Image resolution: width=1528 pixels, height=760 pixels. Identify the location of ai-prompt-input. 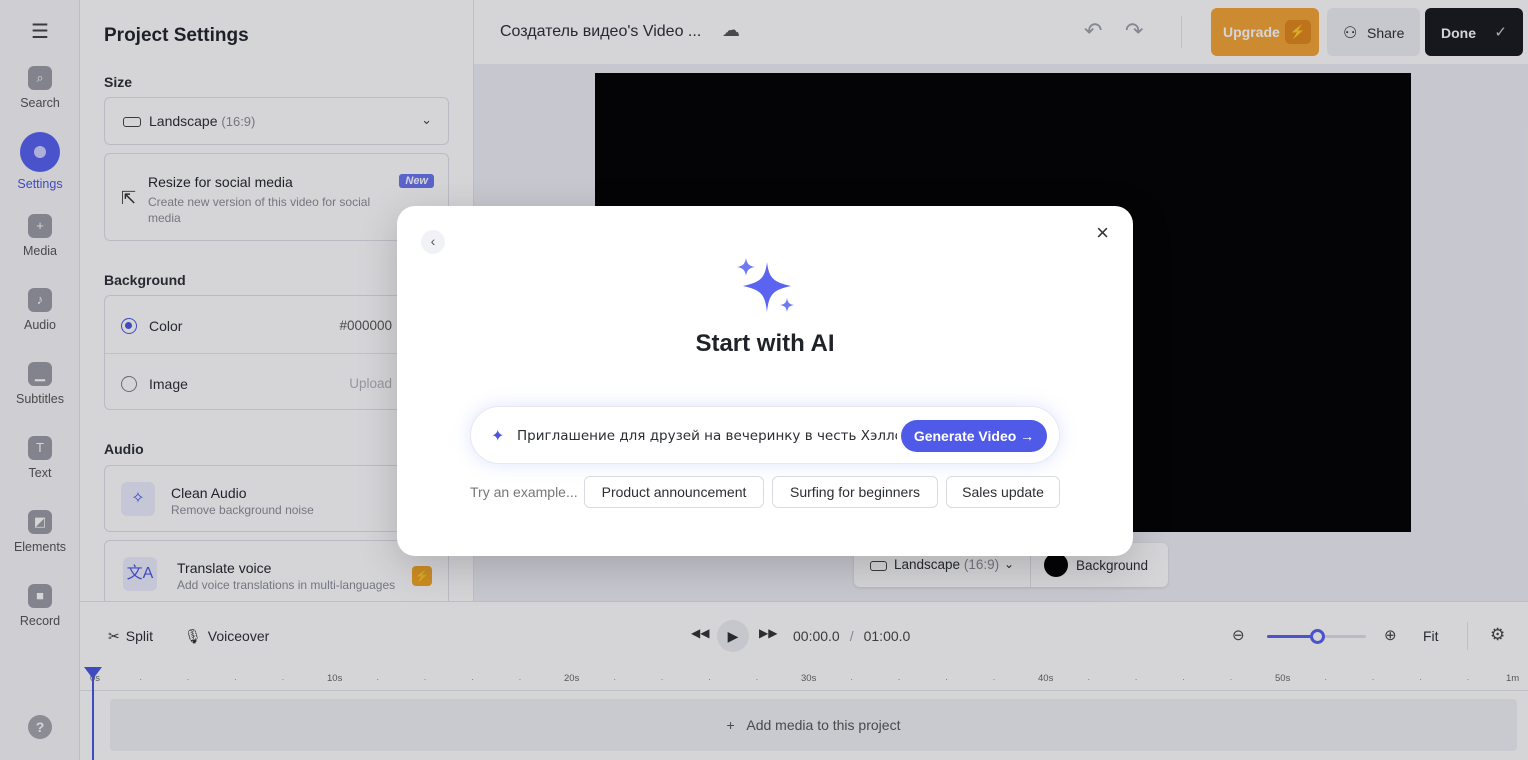
(707, 436).